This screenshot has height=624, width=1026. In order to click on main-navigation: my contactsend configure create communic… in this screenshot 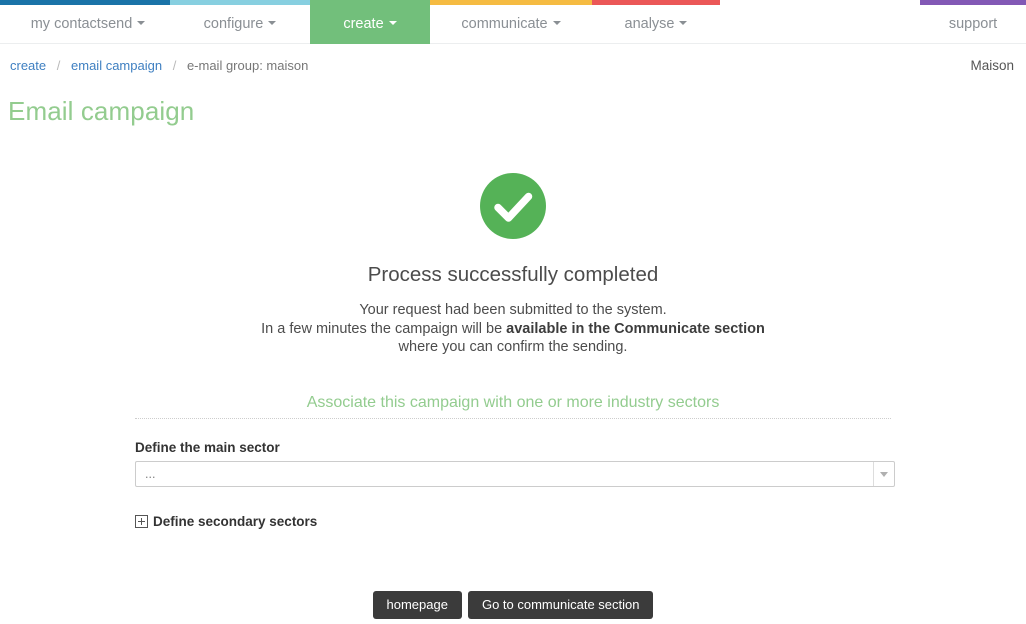, I will do `click(513, 24)`.